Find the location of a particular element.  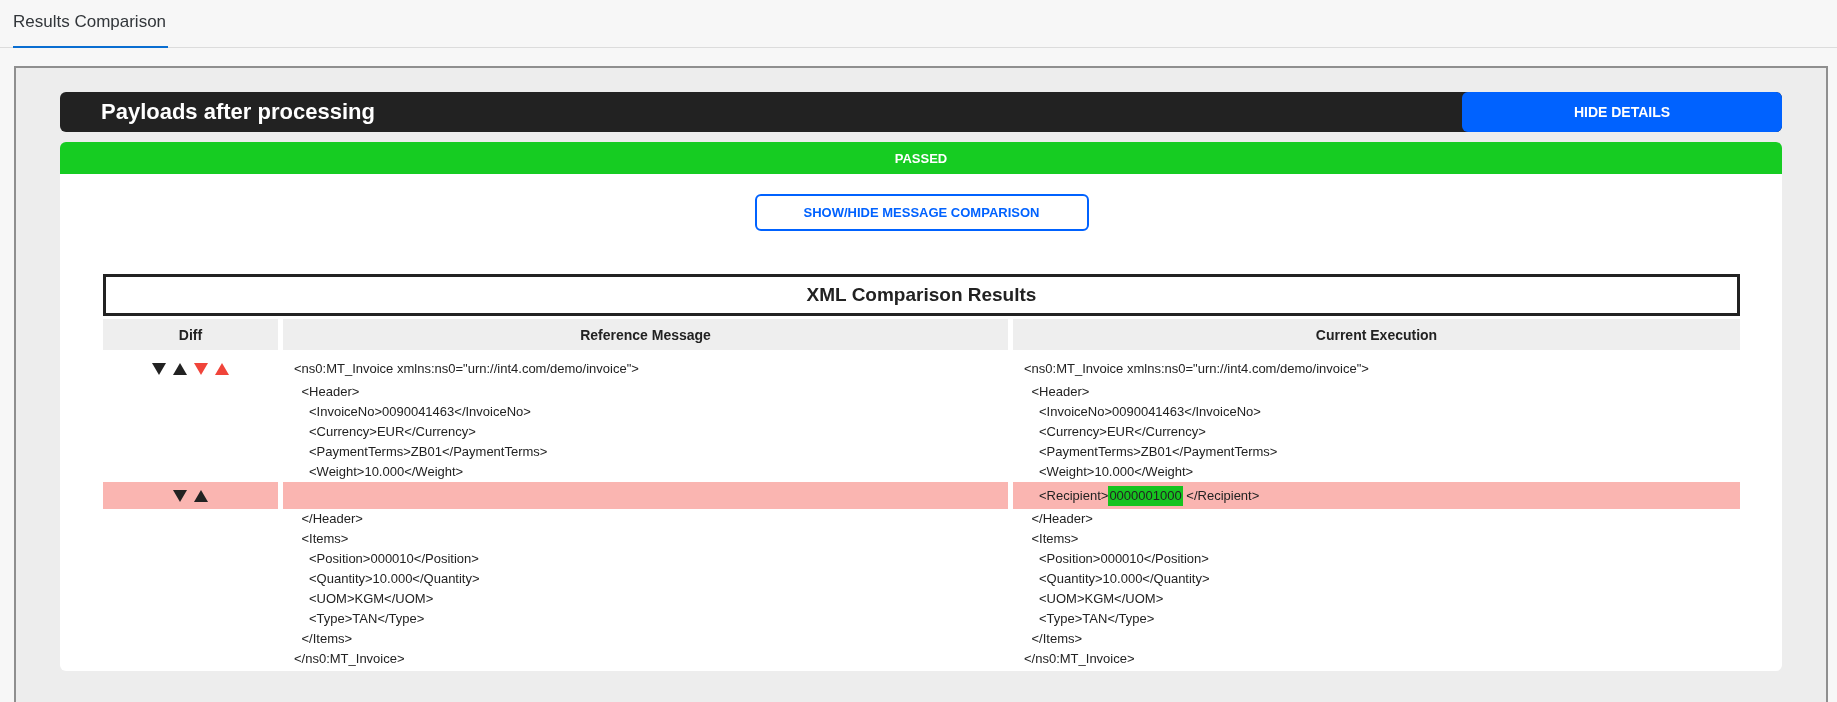

column-header: Diff is located at coordinates (190, 334).